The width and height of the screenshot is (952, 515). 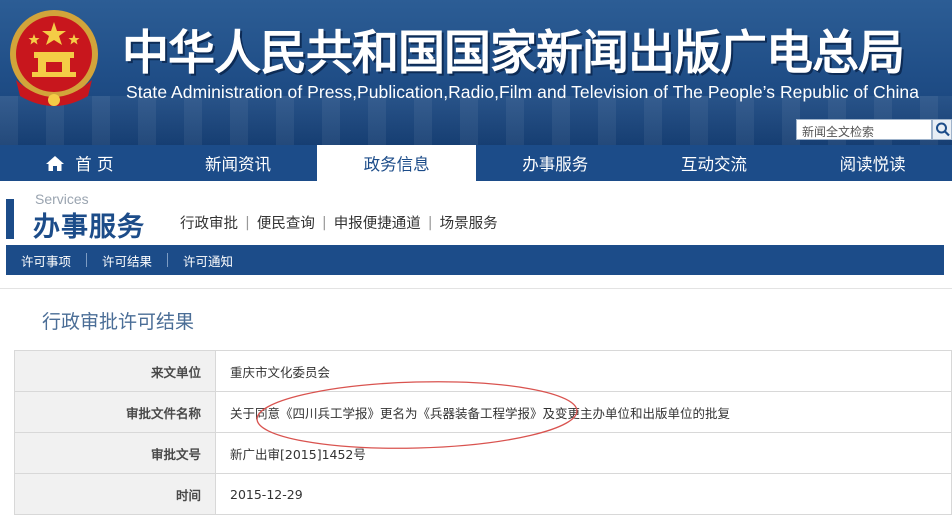 I want to click on section-links: 行政审批 | 便民查询 | 申报便捷通道 | 场景服务, so click(x=339, y=222).